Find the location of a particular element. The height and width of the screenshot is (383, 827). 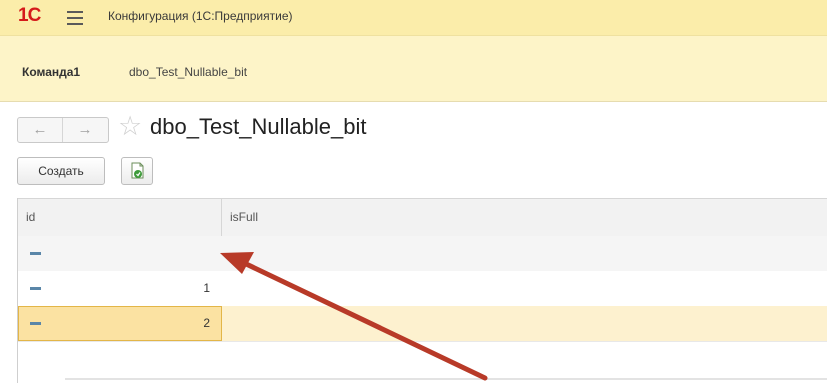

title-bar: 1С Конфигурация (1С:Предприятие) is located at coordinates (413, 18).